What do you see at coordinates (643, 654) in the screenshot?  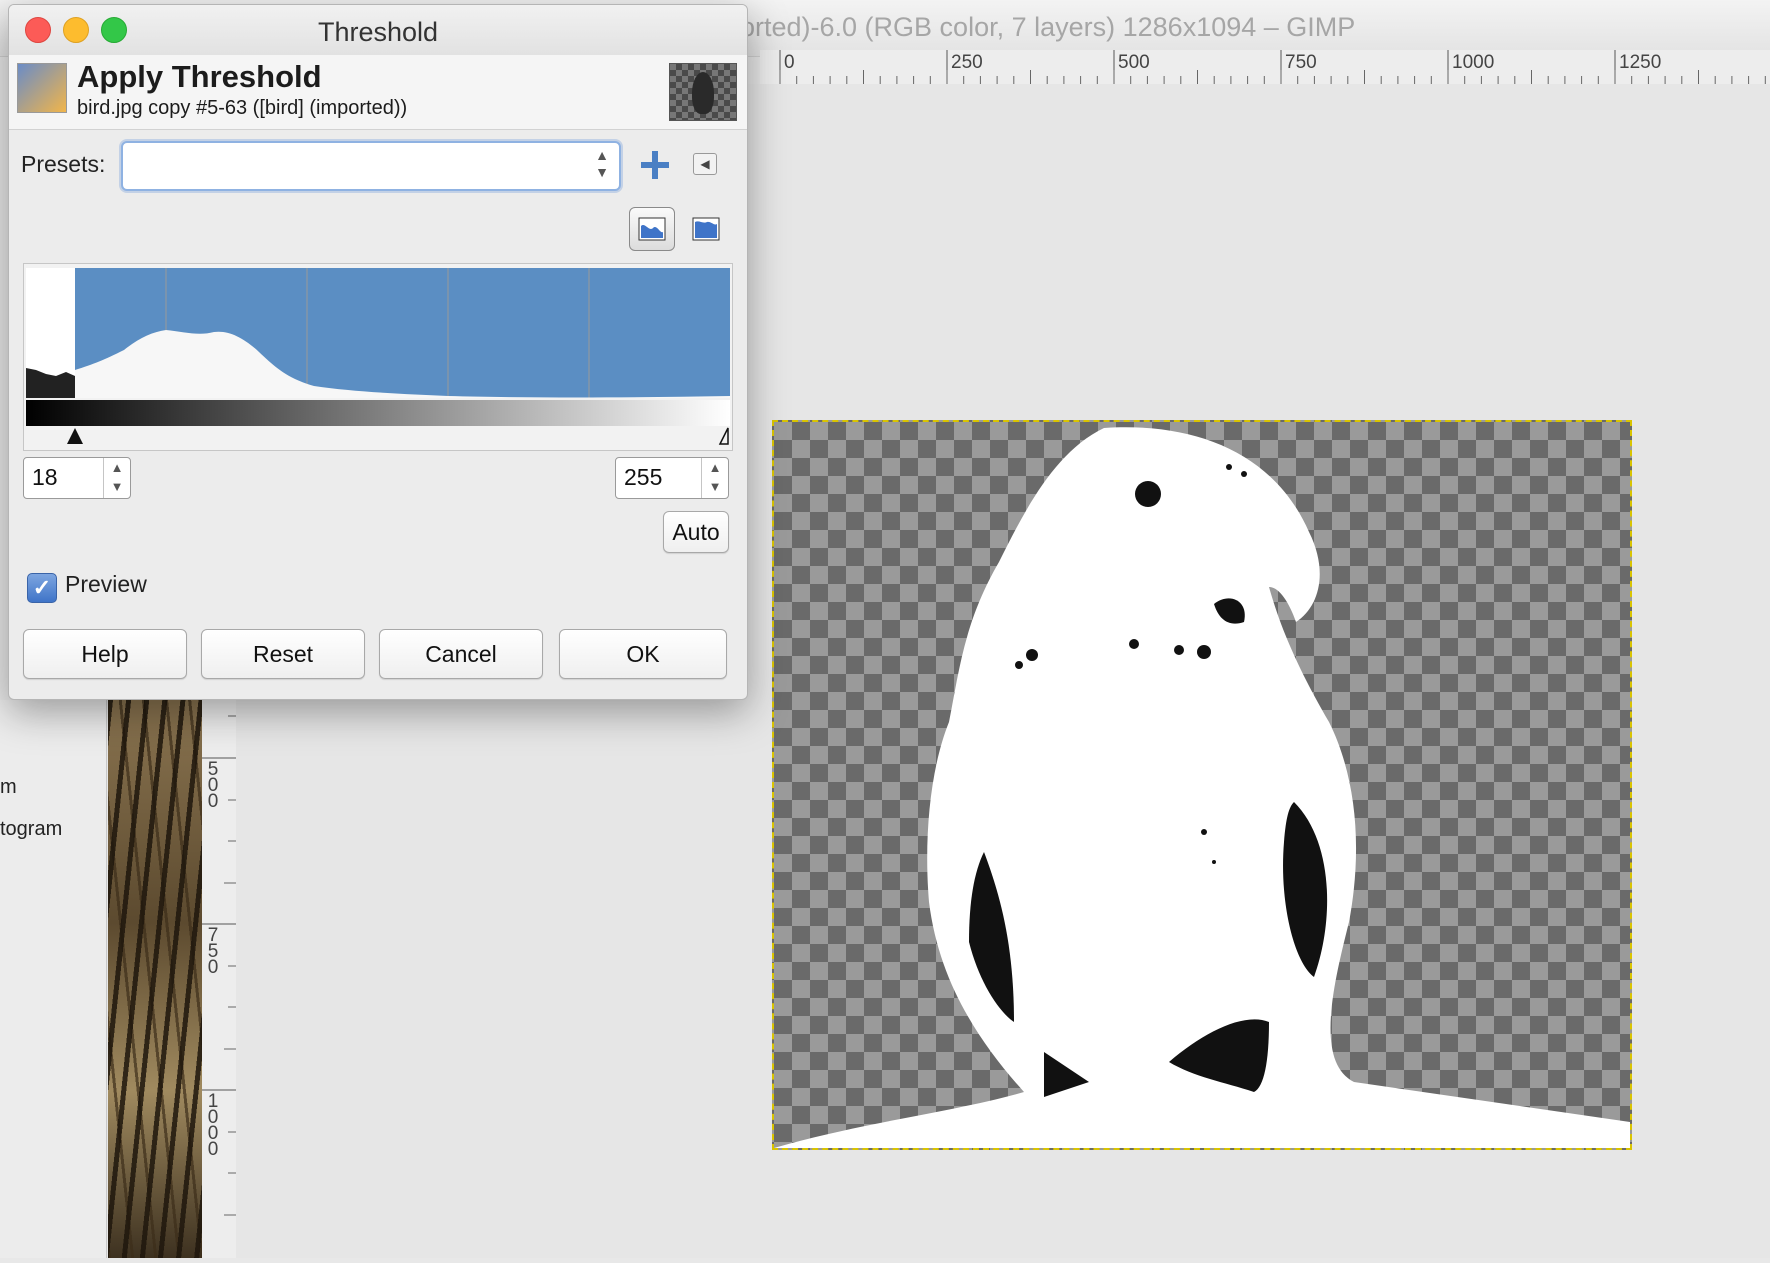 I see `ok-button: OK` at bounding box center [643, 654].